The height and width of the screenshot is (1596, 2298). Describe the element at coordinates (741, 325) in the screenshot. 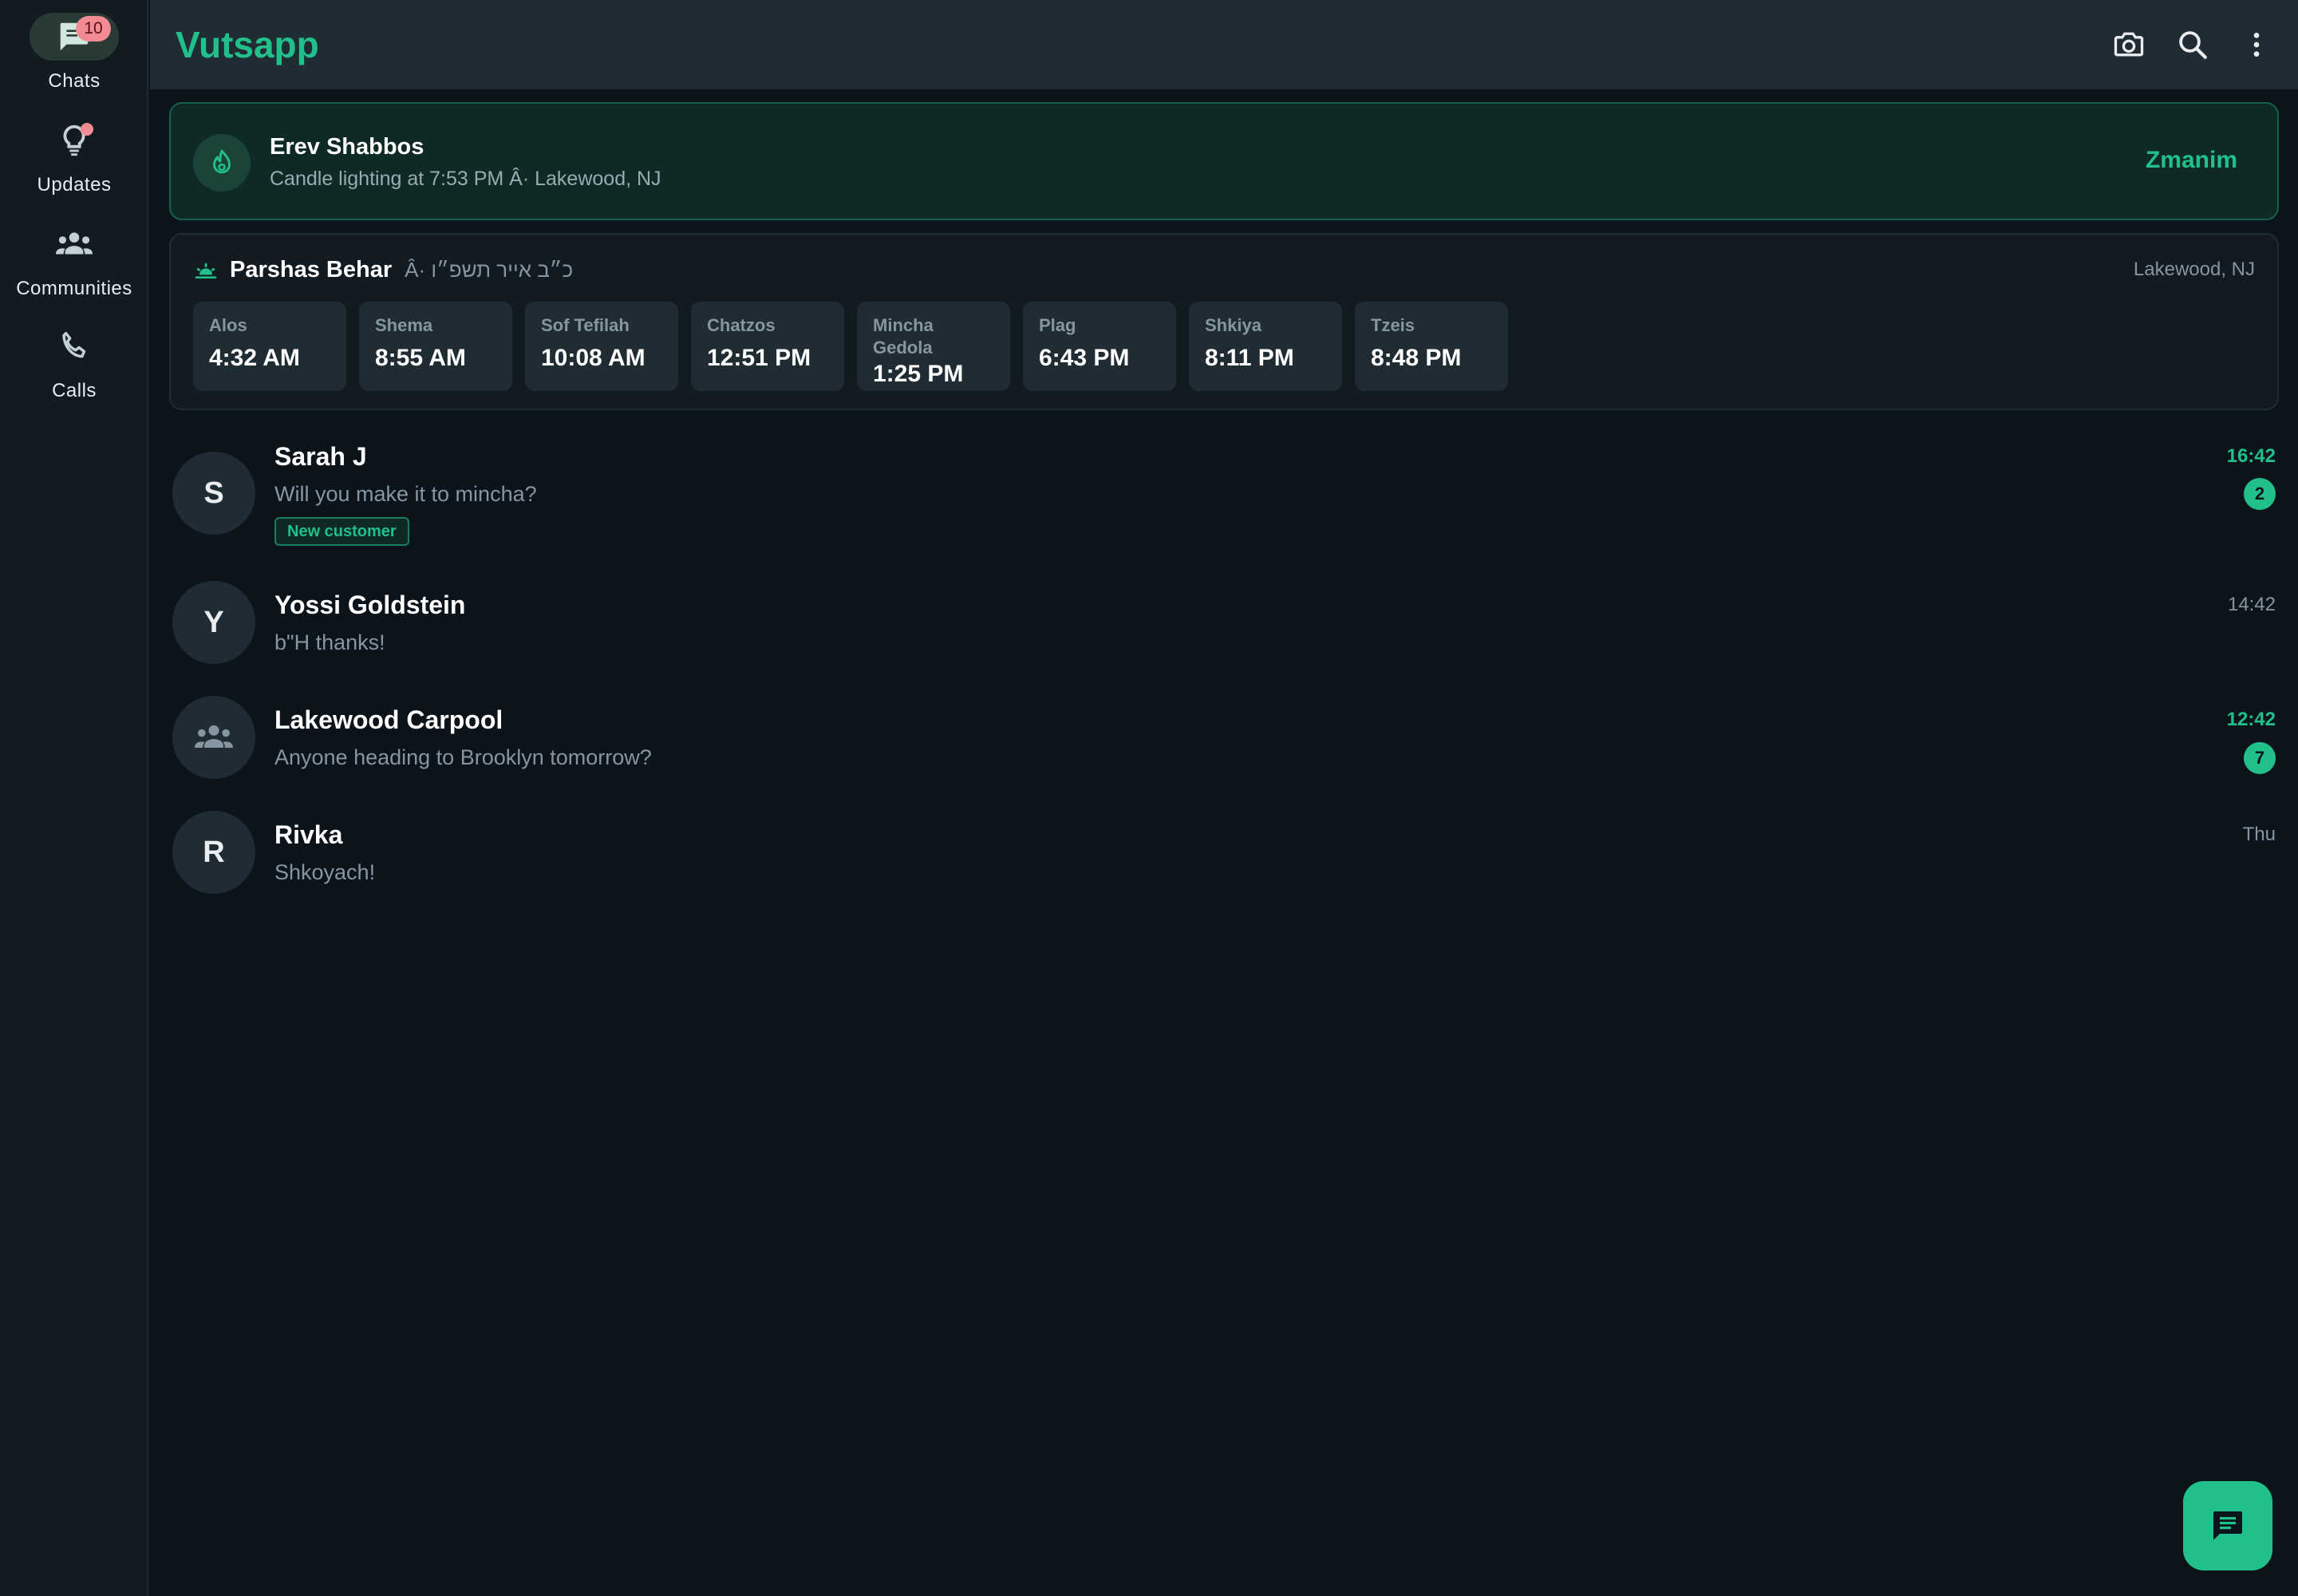

I see `zman-name: Chatzos` at that location.